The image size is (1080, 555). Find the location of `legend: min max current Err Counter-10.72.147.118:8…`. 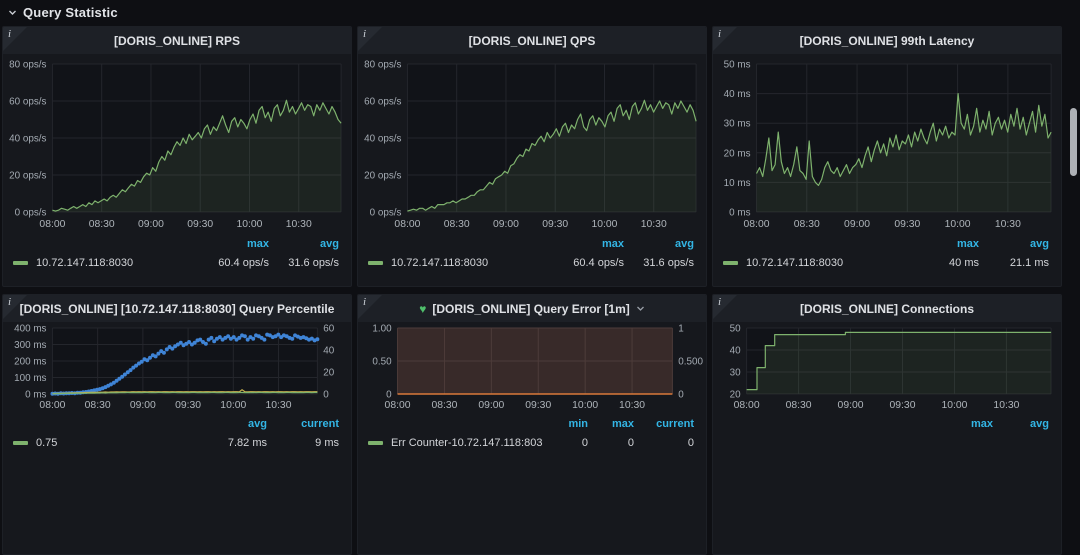

legend: min max current Err Counter-10.72.147.118:8… is located at coordinates (532, 433).